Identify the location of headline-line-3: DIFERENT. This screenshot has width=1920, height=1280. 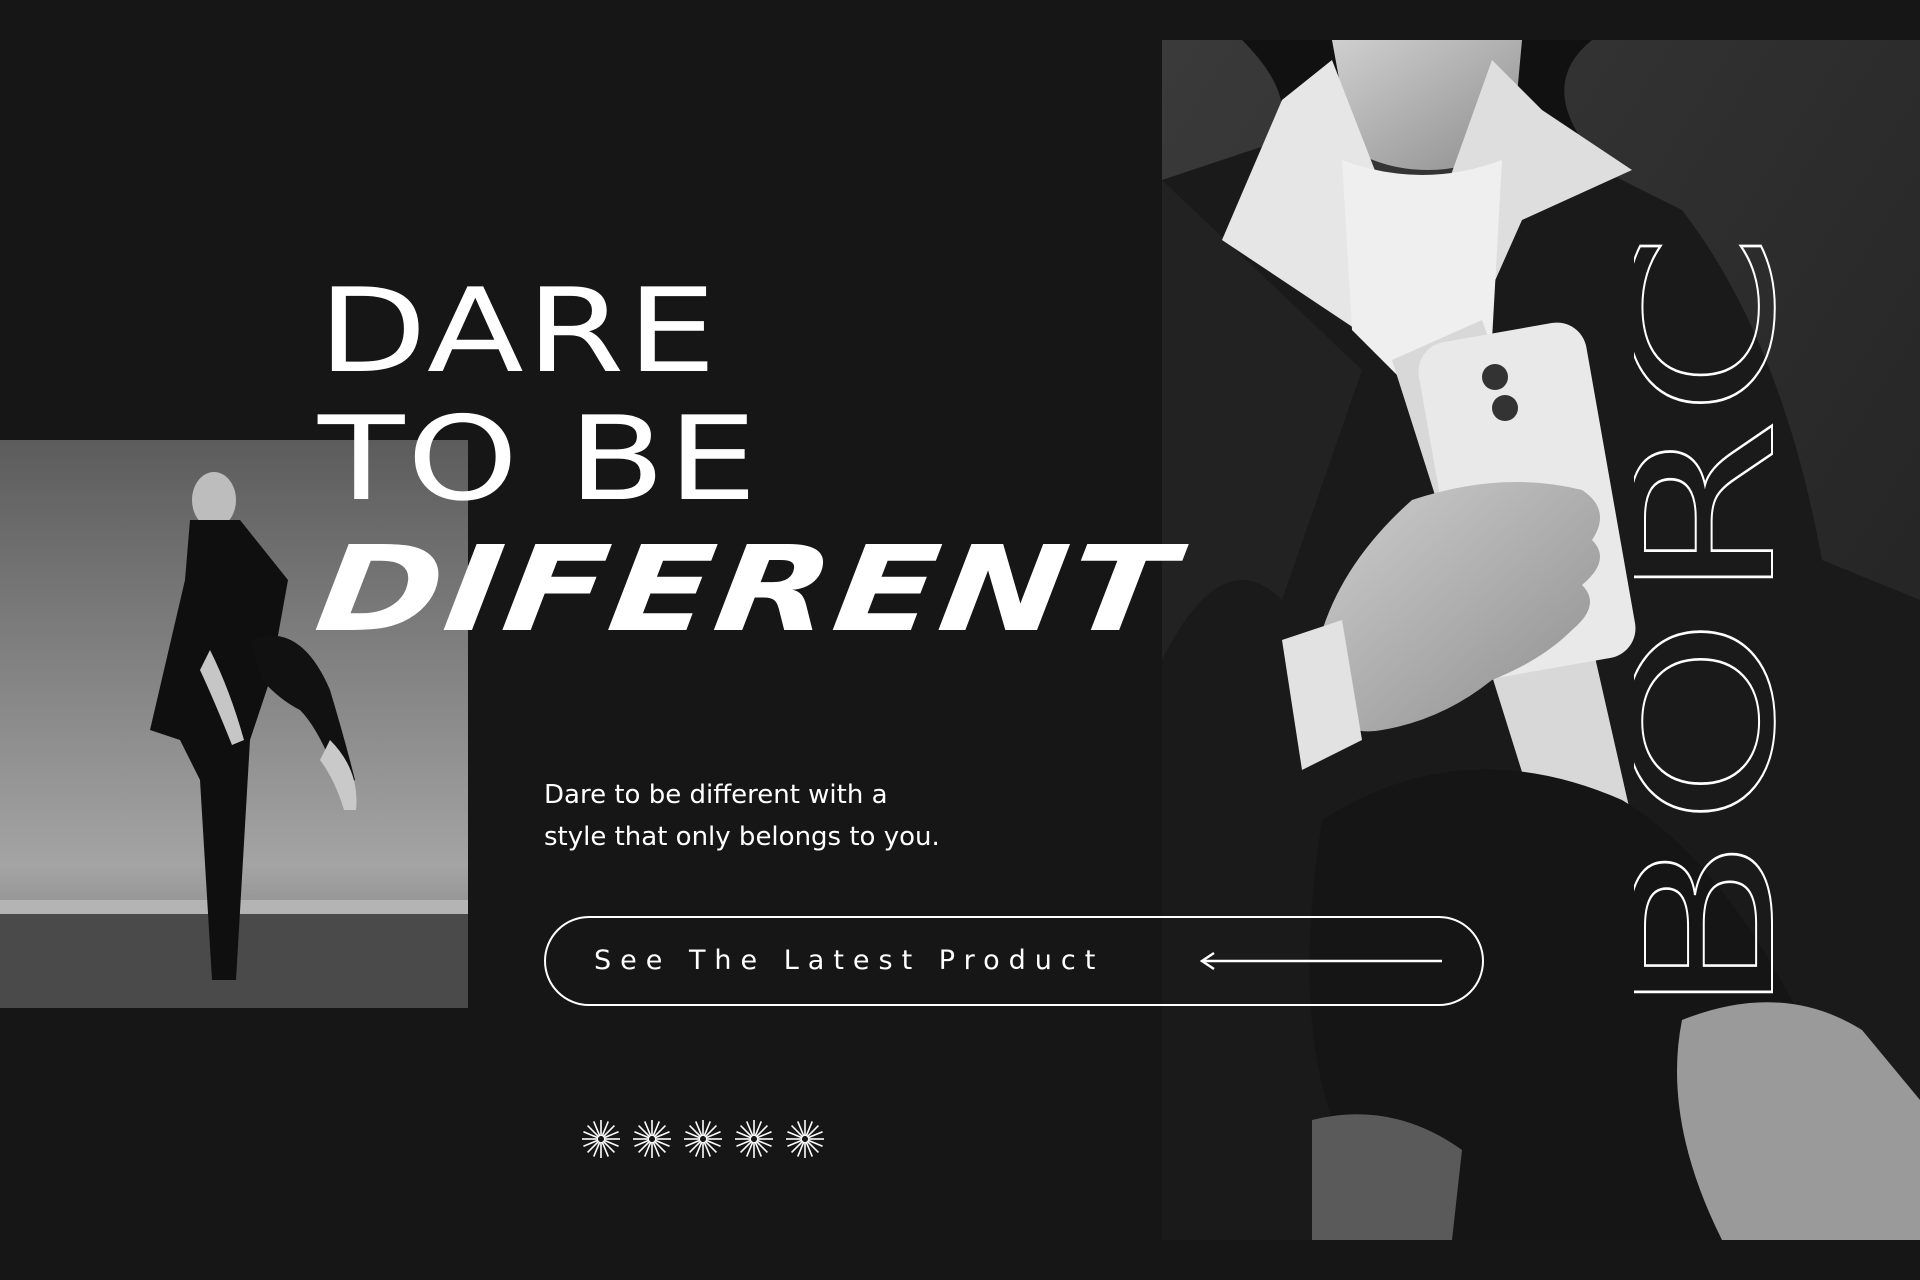
(746, 589).